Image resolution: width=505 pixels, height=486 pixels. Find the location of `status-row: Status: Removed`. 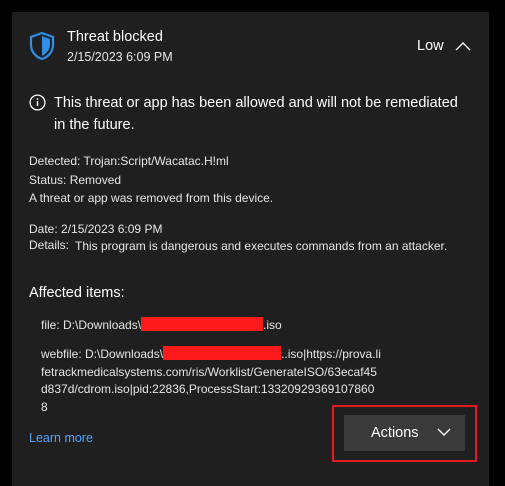

status-row: Status: Removed is located at coordinates (75, 180).